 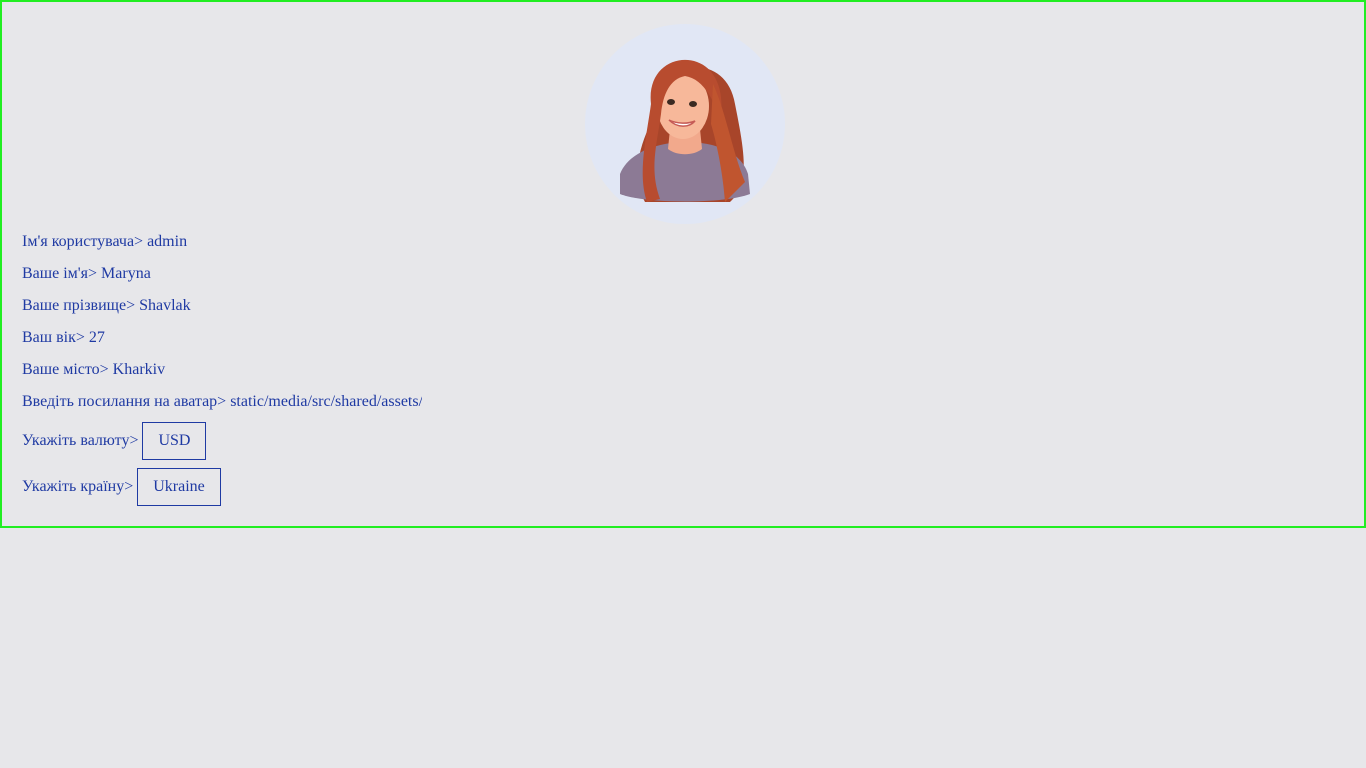 I want to click on city-value: Kharkiv, so click(x=139, y=369).